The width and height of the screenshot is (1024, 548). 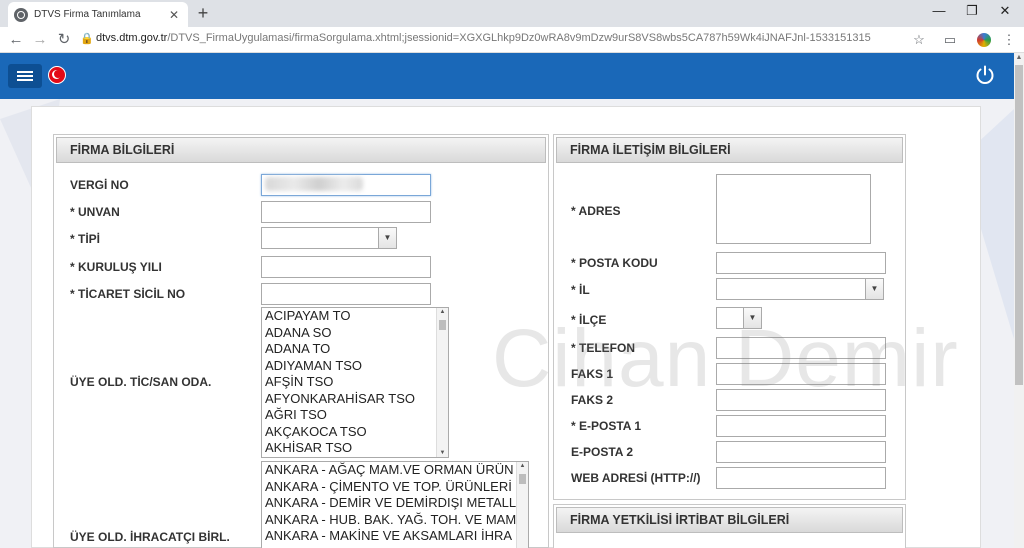 I want to click on eposta1-label: * E-POSTA 1, so click(x=606, y=426).